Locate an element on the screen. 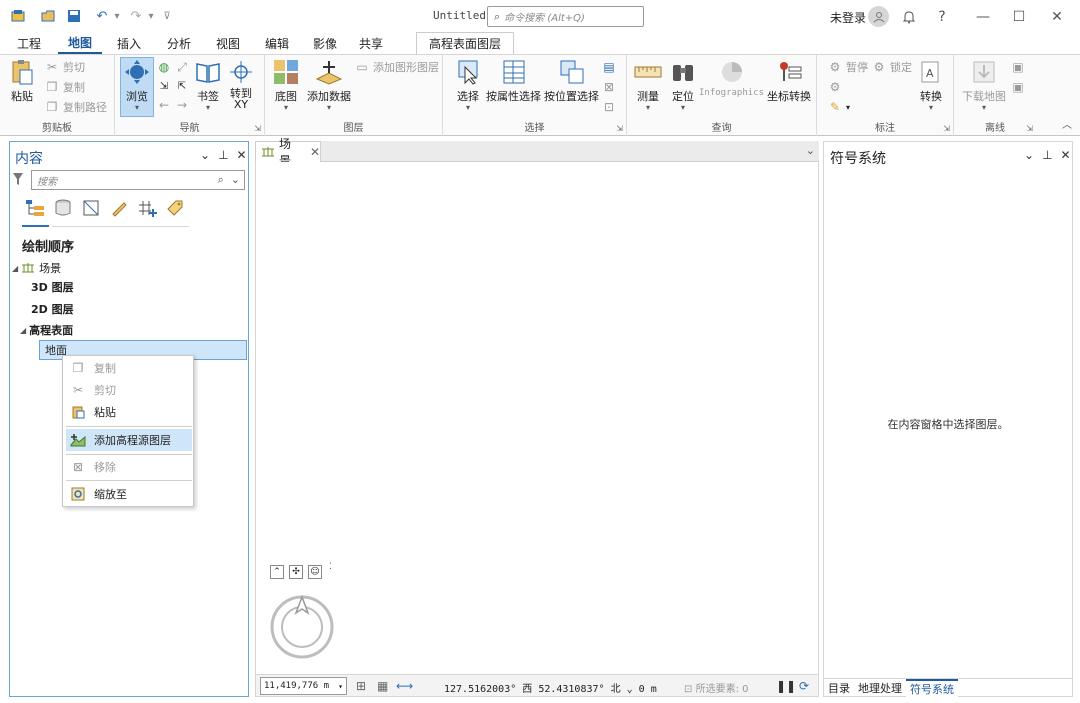  select-by-attributes-button: 按属性选择 is located at coordinates (513, 81).